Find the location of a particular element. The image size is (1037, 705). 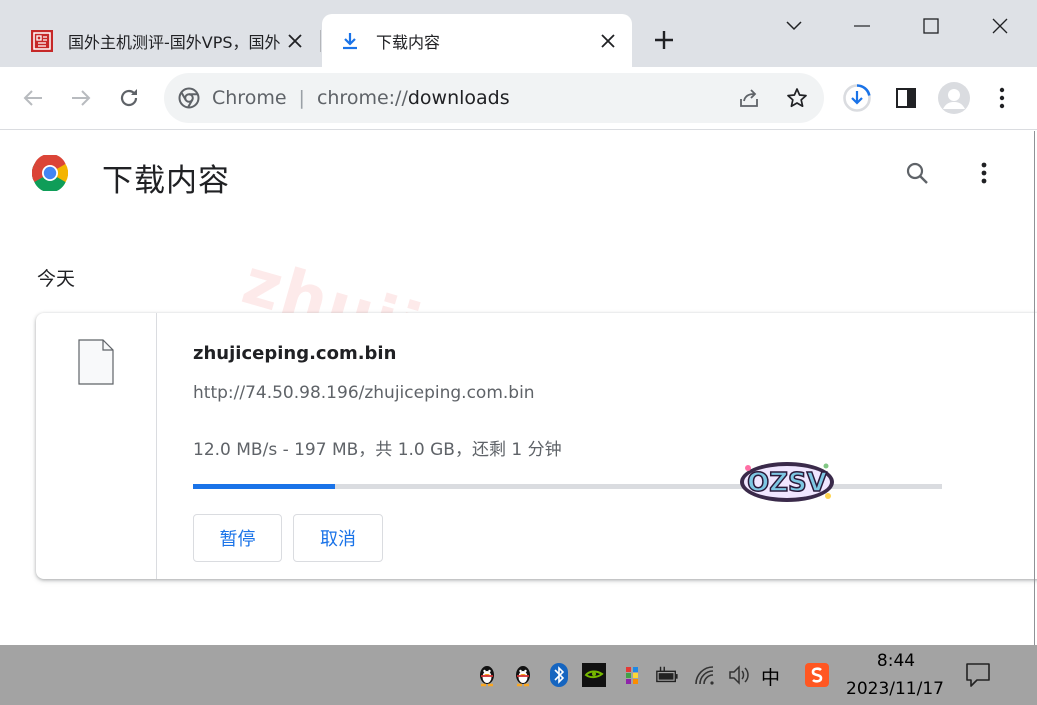

file-source-url: http://74.50.98.196/zhujiceping.com.bin is located at coordinates (364, 393).